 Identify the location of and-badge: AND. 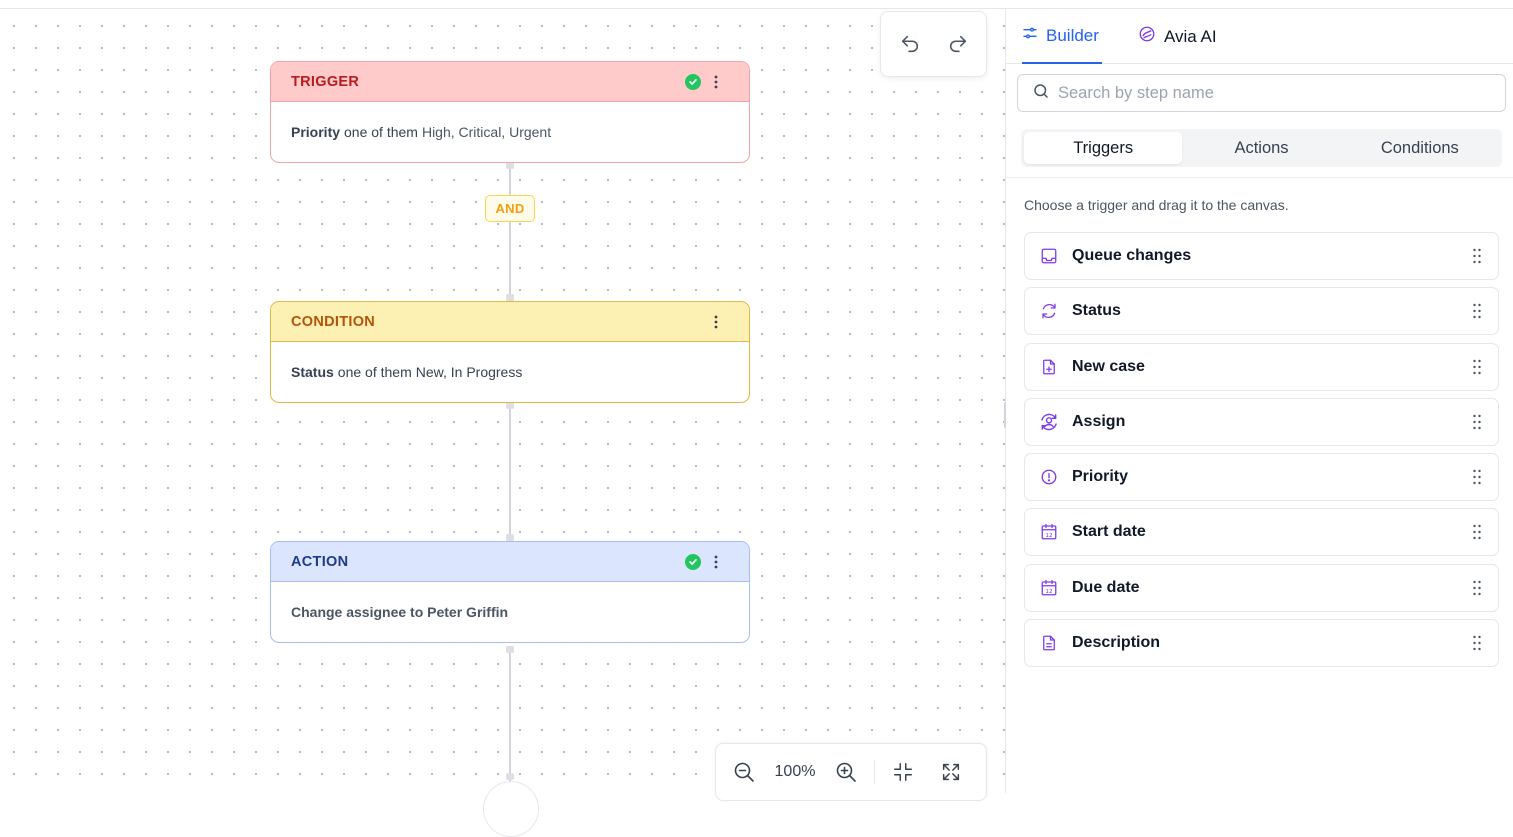
(510, 208).